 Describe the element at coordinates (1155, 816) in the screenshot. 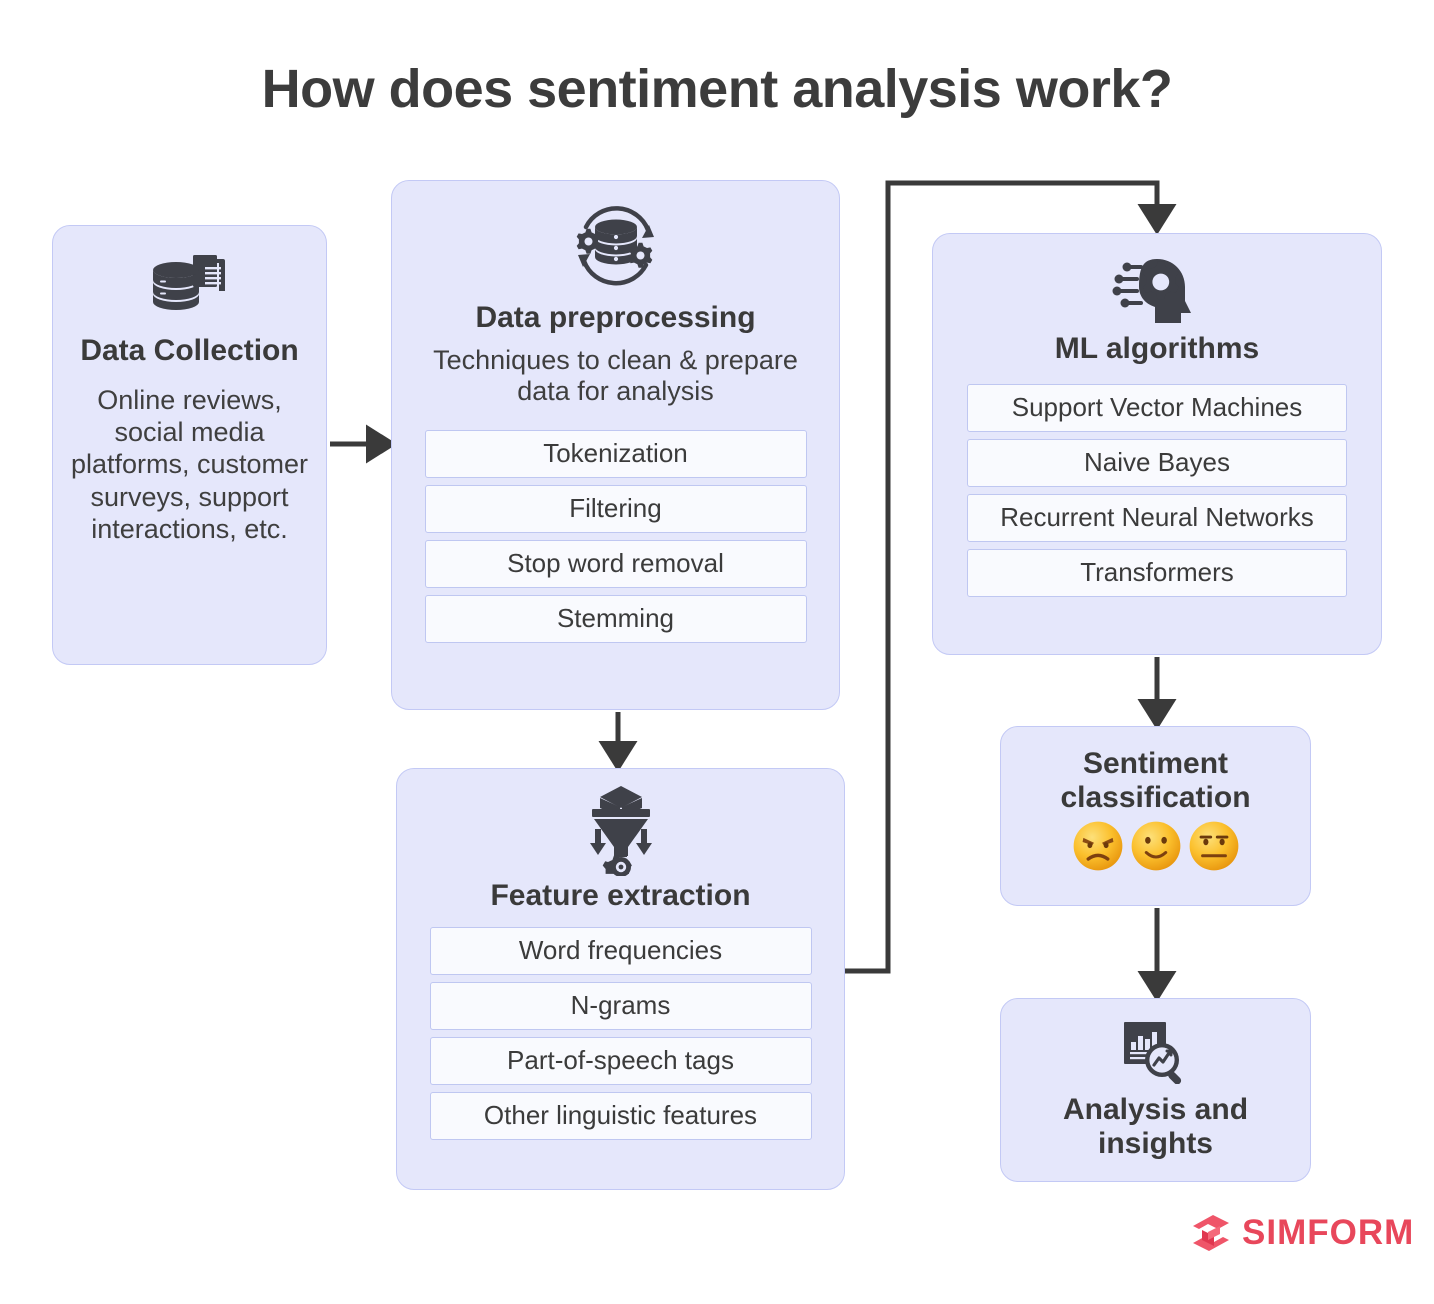

I see `card-sentiment-classification: Sentiment classification` at that location.